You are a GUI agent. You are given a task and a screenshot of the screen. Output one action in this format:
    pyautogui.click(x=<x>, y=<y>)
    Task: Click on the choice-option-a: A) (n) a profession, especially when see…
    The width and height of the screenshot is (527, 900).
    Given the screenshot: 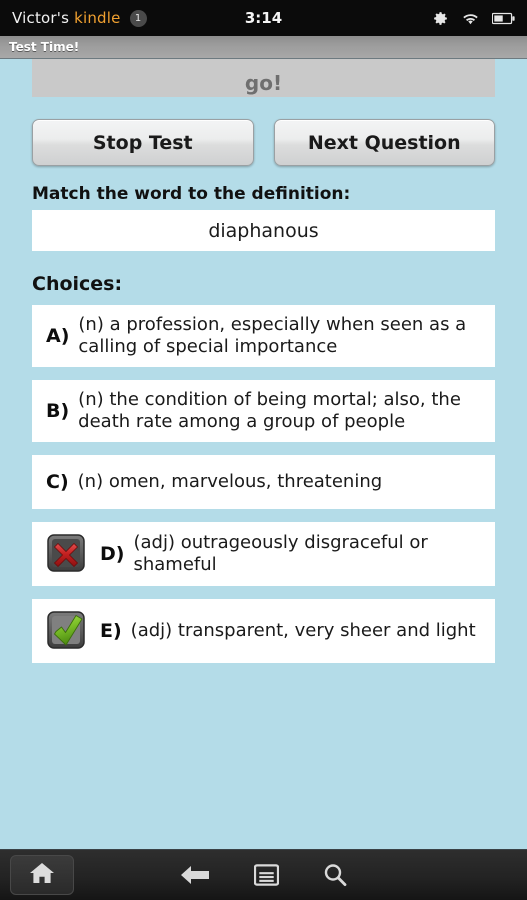 What is the action you would take?
    pyautogui.click(x=263, y=336)
    